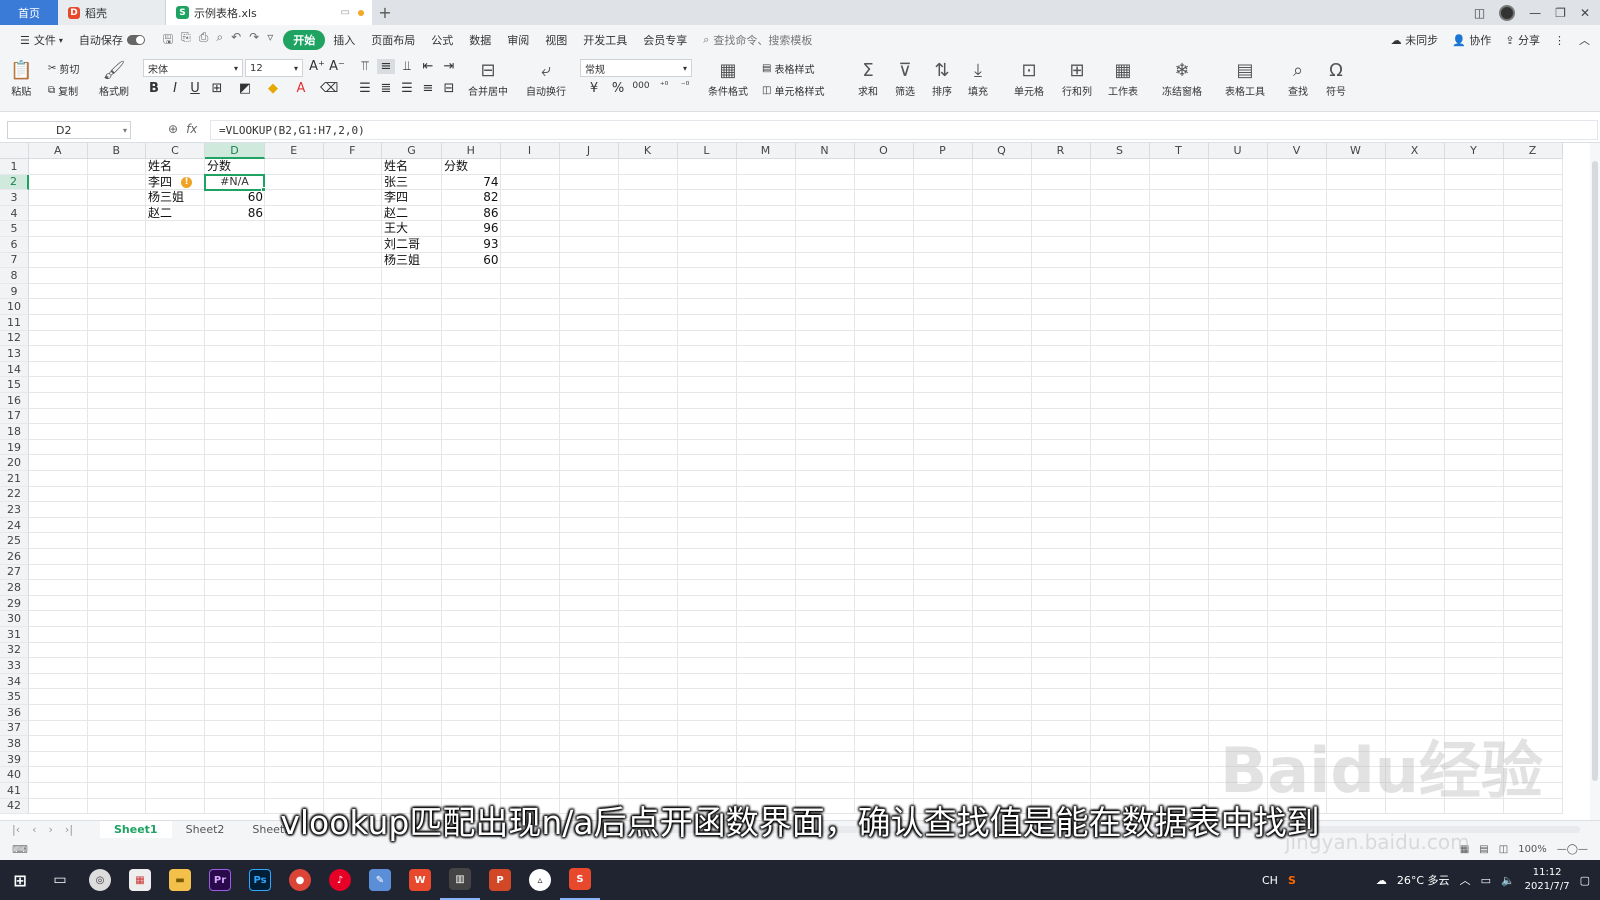 Image resolution: width=1600 pixels, height=900 pixels. I want to click on tab-developer: 开发工具, so click(605, 40).